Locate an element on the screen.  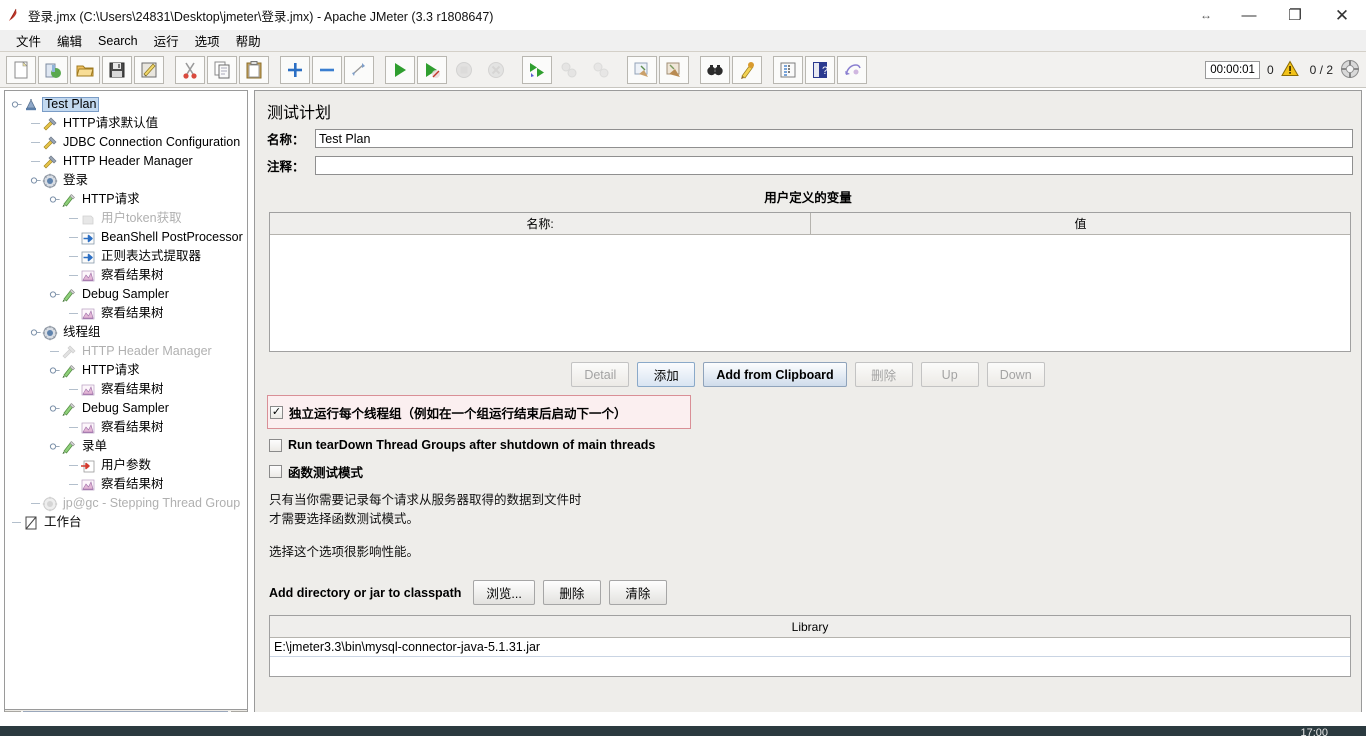
menu-options: 选项 is located at coordinates (207, 40).